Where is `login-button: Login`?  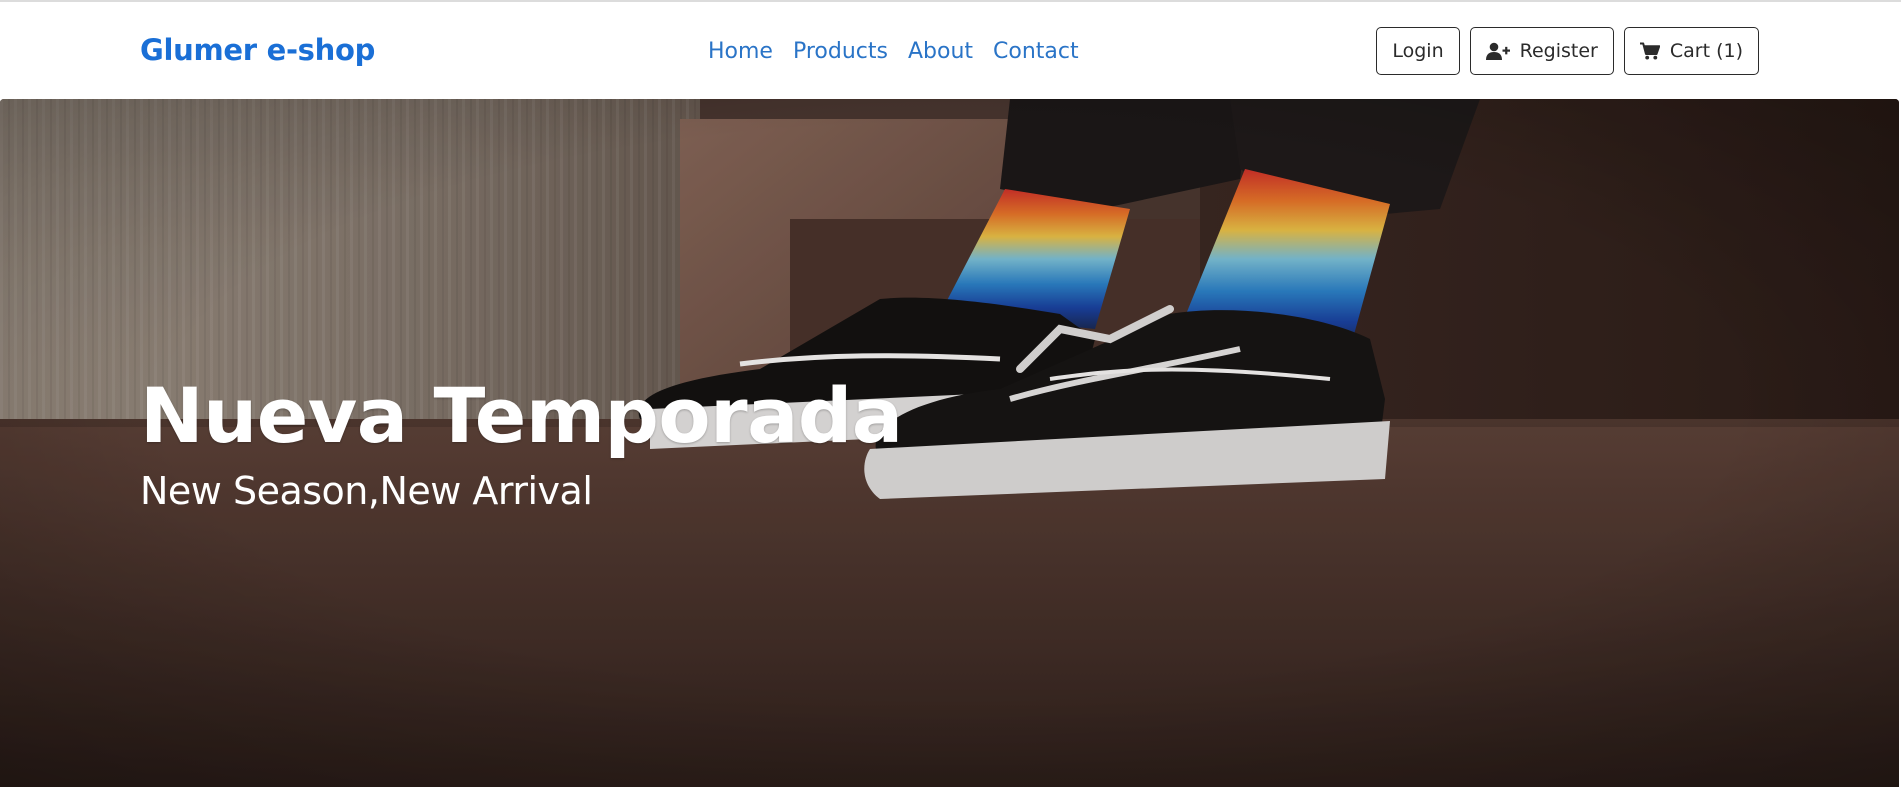 login-button: Login is located at coordinates (1418, 51).